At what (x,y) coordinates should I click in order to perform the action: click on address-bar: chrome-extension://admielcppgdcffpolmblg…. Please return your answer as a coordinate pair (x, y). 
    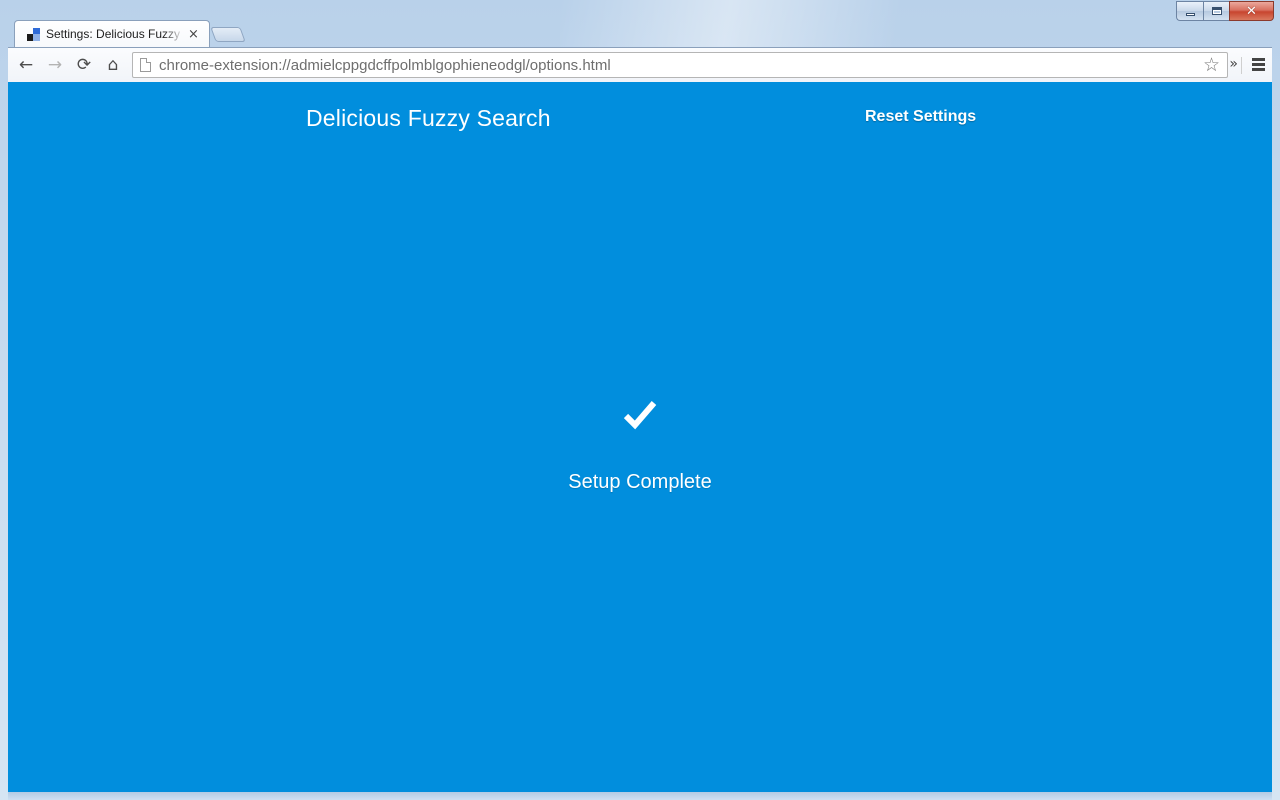
    Looking at the image, I should click on (680, 65).